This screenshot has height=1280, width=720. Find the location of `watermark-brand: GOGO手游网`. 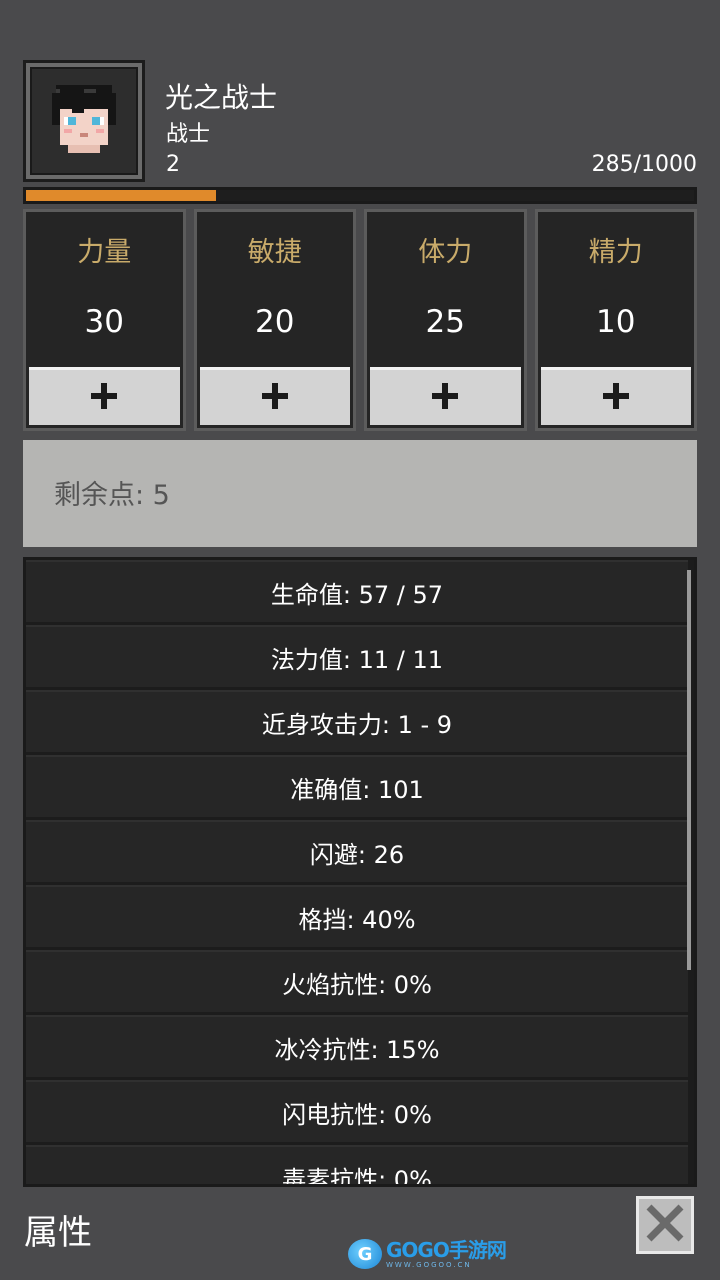

watermark-brand: GOGO手游网 is located at coordinates (446, 1249).